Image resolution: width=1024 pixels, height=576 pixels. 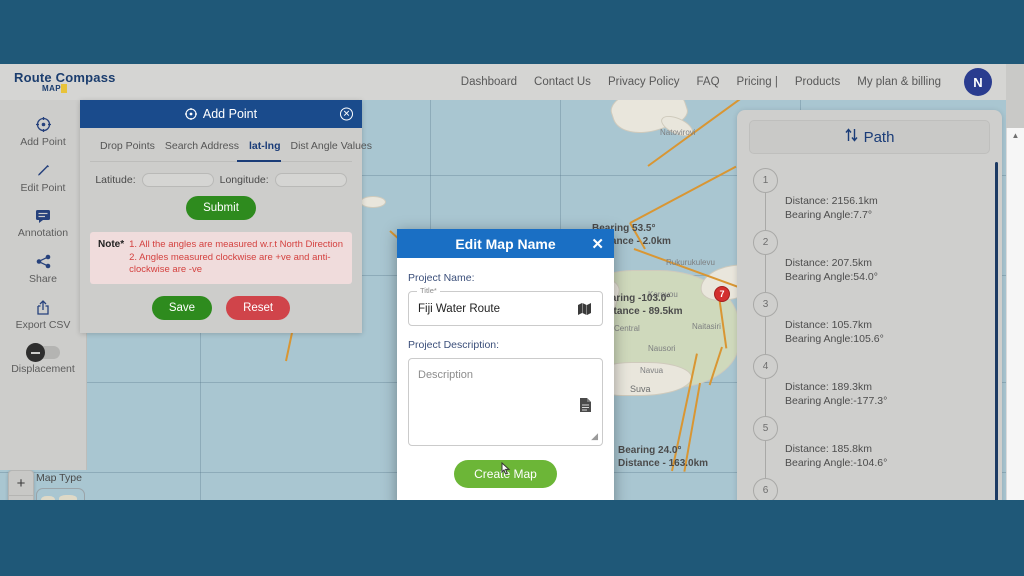 What do you see at coordinates (828, 387) in the screenshot?
I see `path-step-distance: Distance: 189.3km` at bounding box center [828, 387].